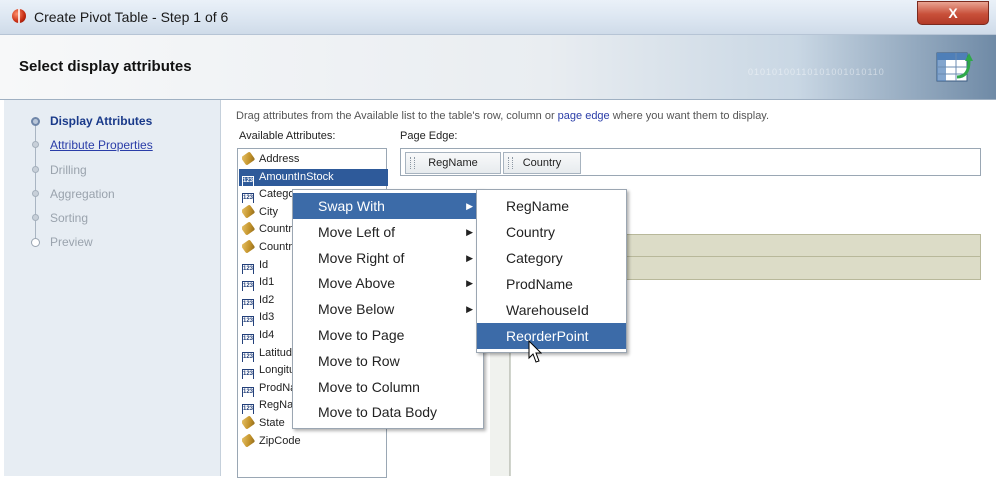 This screenshot has height=478, width=996. I want to click on menu-item-move-to-row: Move to Row, so click(388, 361).